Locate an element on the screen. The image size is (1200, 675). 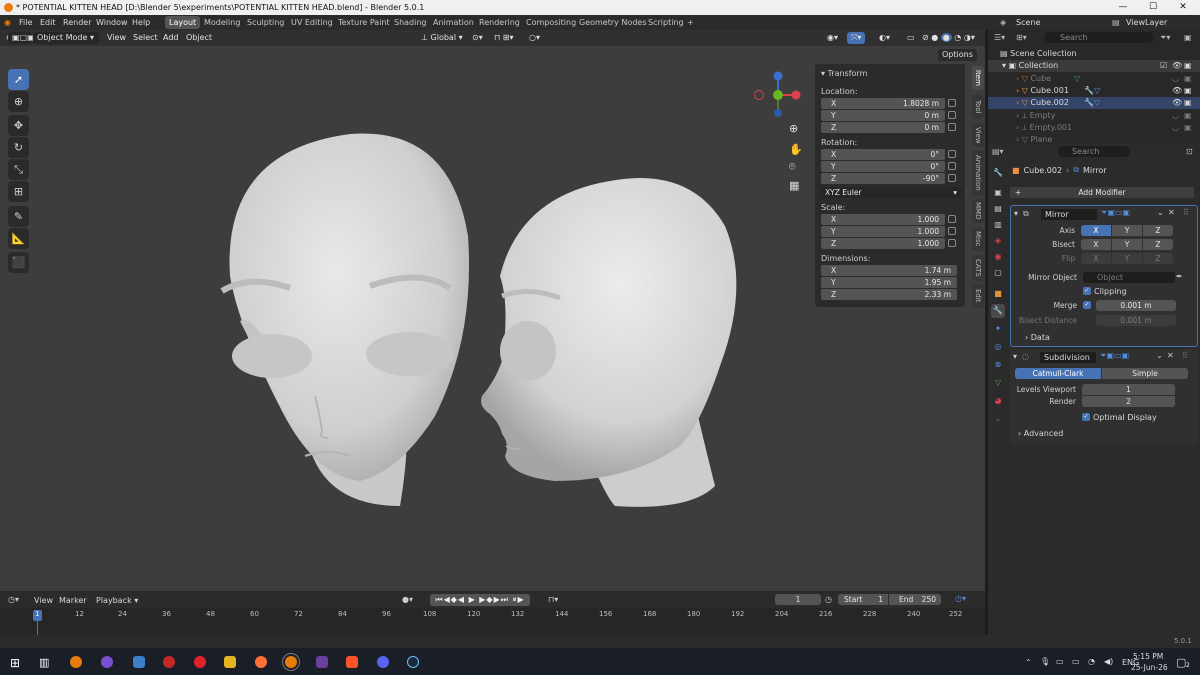
bisect-y-toggle: Y is located at coordinates (1127, 244).